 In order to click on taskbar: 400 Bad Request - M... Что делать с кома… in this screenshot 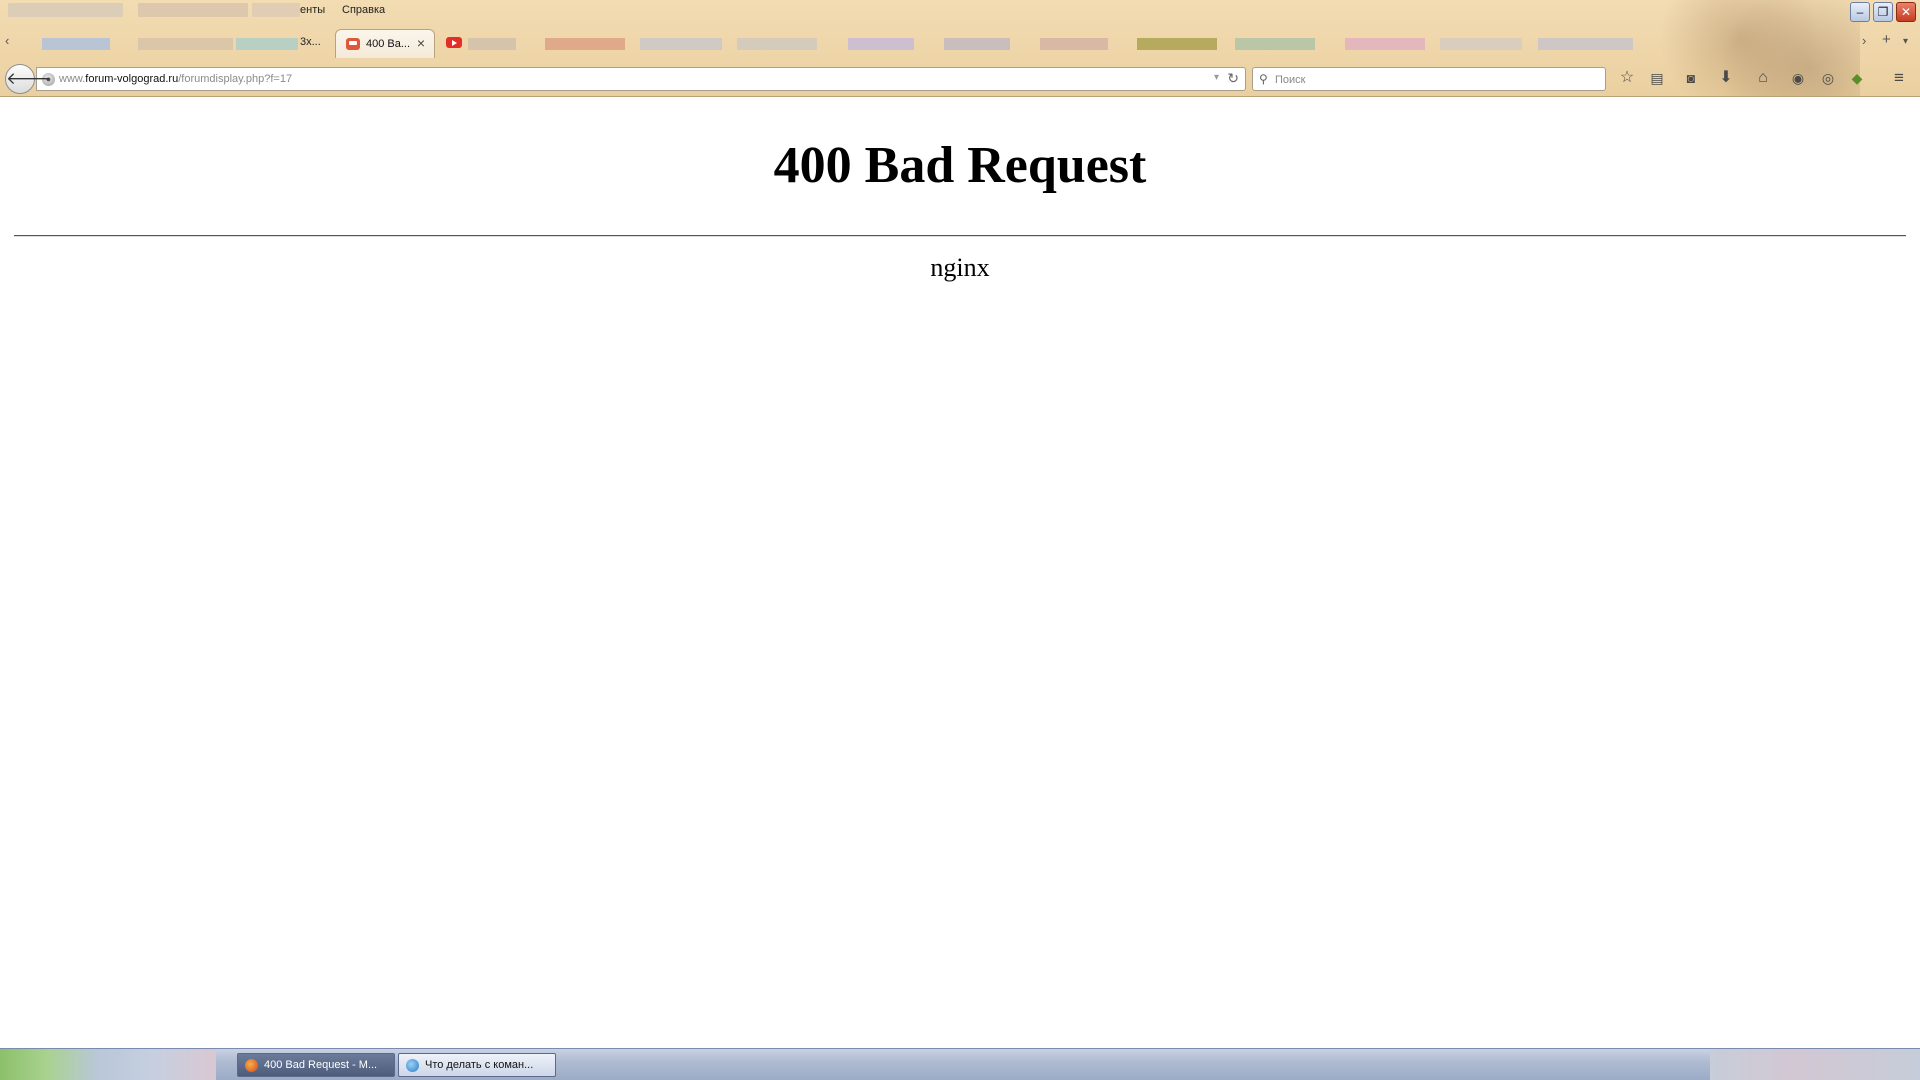, I will do `click(960, 1064)`.